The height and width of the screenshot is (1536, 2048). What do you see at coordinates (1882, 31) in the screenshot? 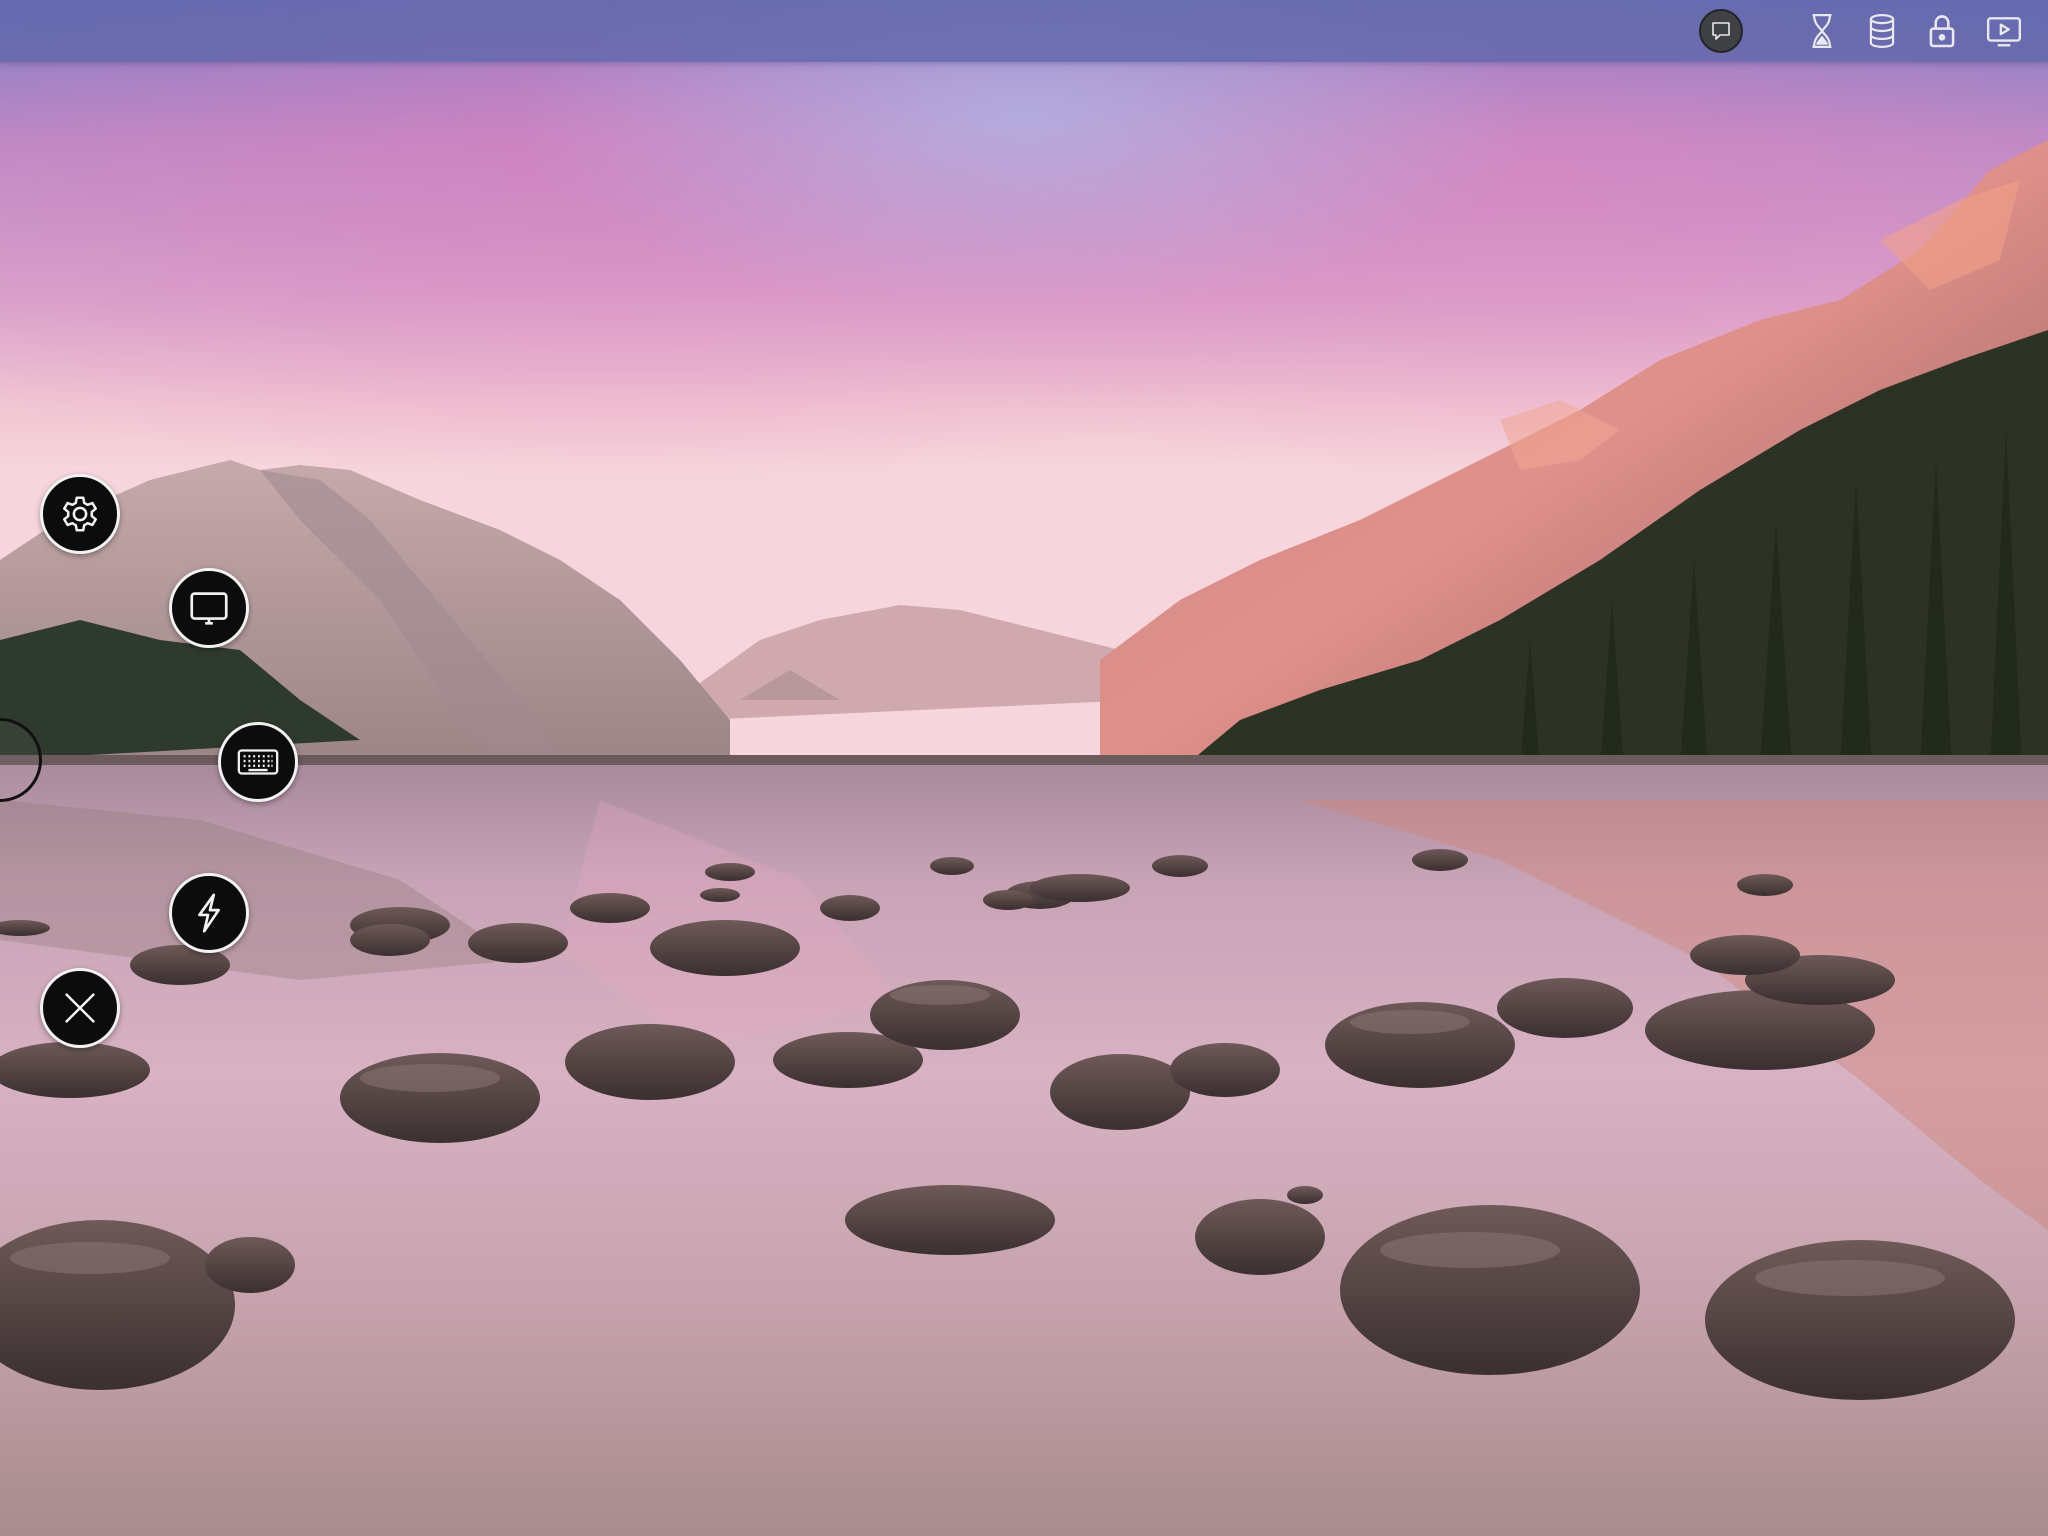
I see `database-icon` at bounding box center [1882, 31].